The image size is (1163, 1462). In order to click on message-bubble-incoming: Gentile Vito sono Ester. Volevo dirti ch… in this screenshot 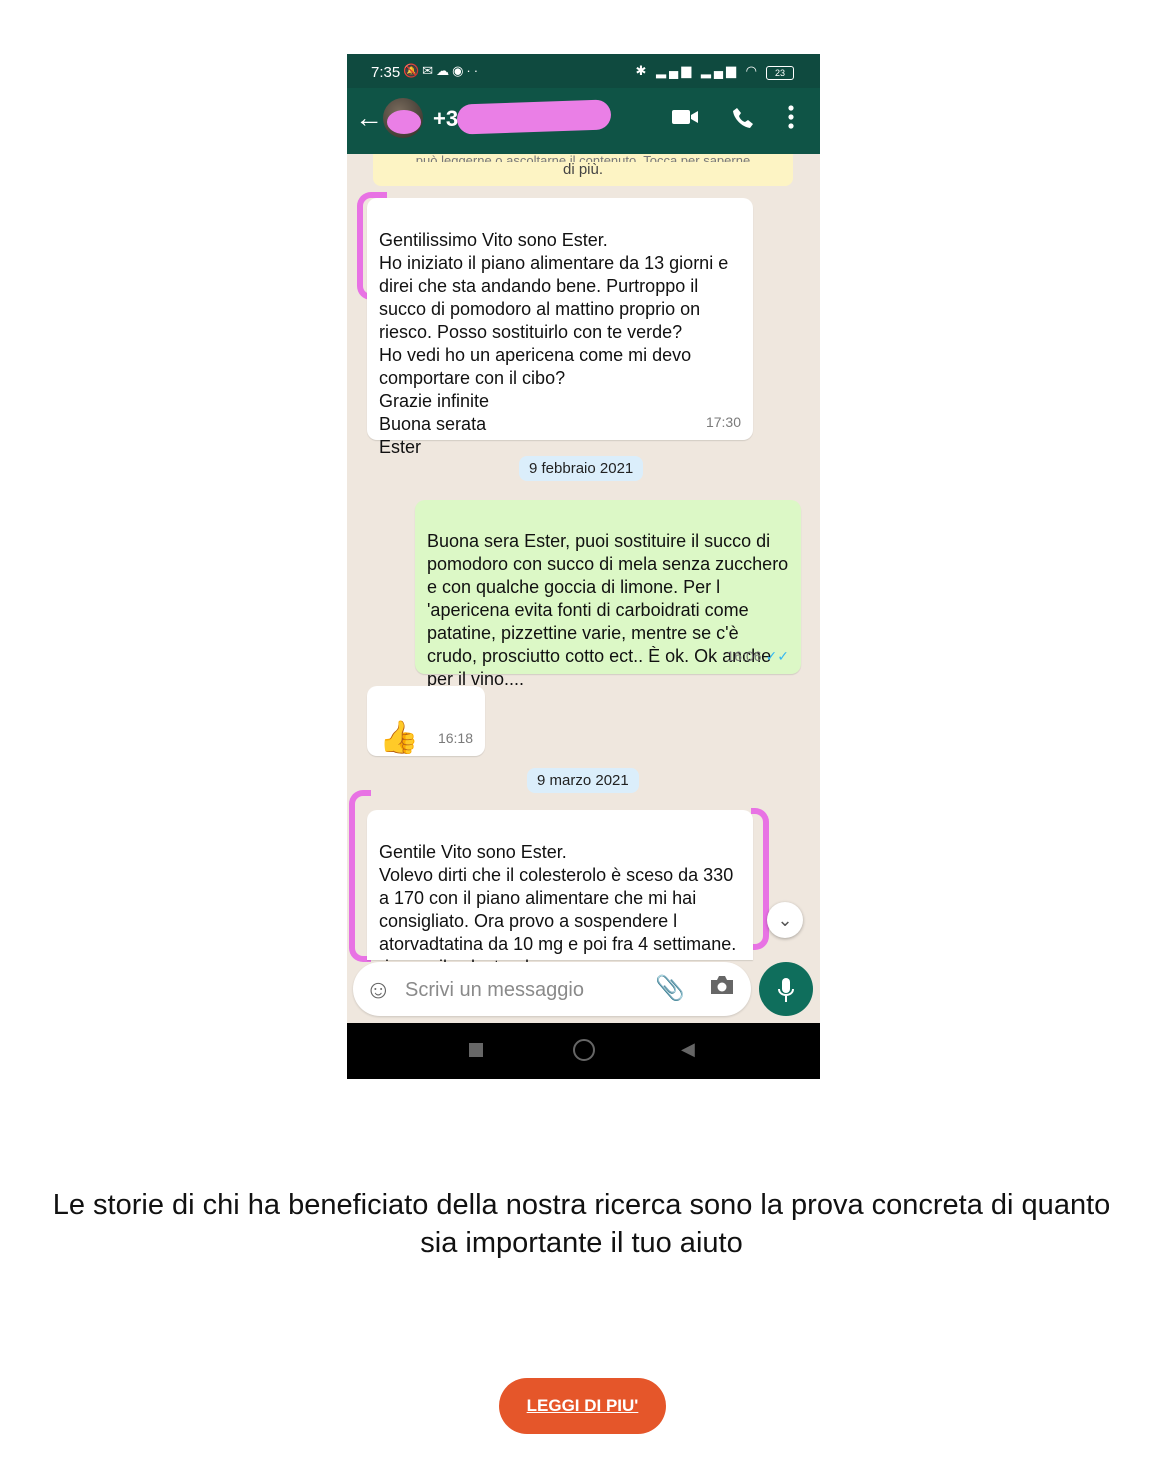, I will do `click(560, 893)`.